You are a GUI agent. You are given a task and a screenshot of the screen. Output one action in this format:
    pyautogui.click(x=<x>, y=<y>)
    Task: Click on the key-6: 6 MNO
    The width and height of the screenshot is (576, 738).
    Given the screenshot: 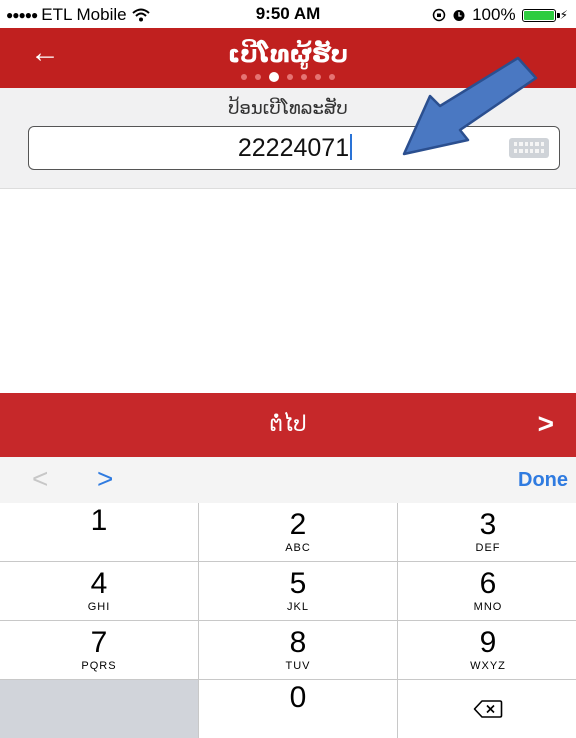 What is the action you would take?
    pyautogui.click(x=487, y=591)
    